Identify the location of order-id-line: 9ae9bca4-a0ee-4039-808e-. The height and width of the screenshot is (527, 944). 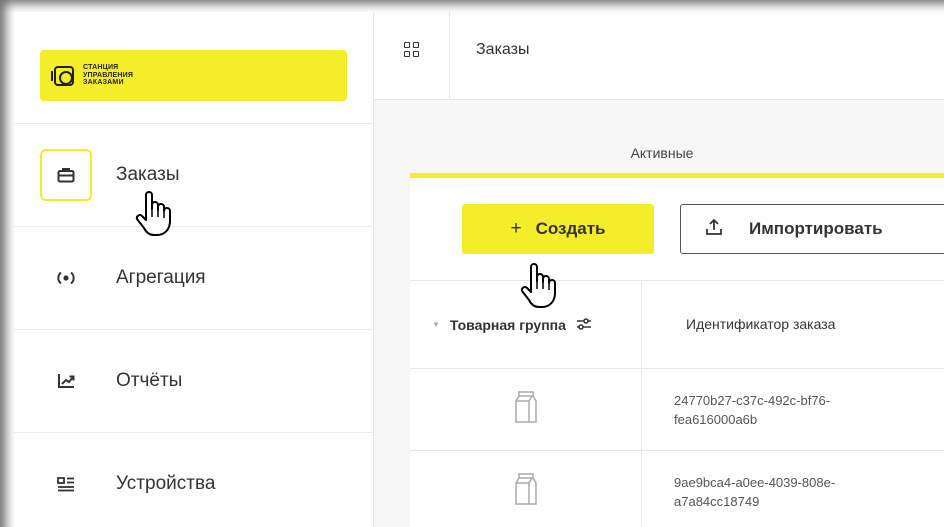
(755, 482).